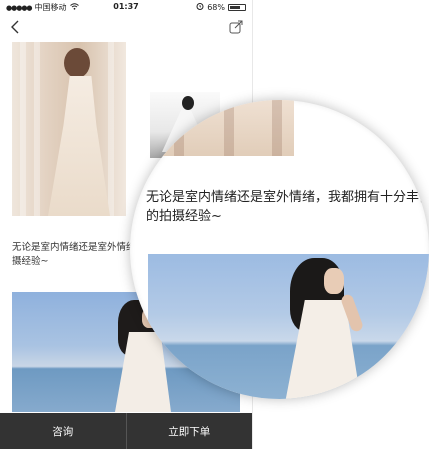 This screenshot has width=429, height=449. I want to click on magnified-description-text: 无论是室内情绪还是室外情绪，我都拥有十分丰富的拍摄经验~, so click(287, 207).